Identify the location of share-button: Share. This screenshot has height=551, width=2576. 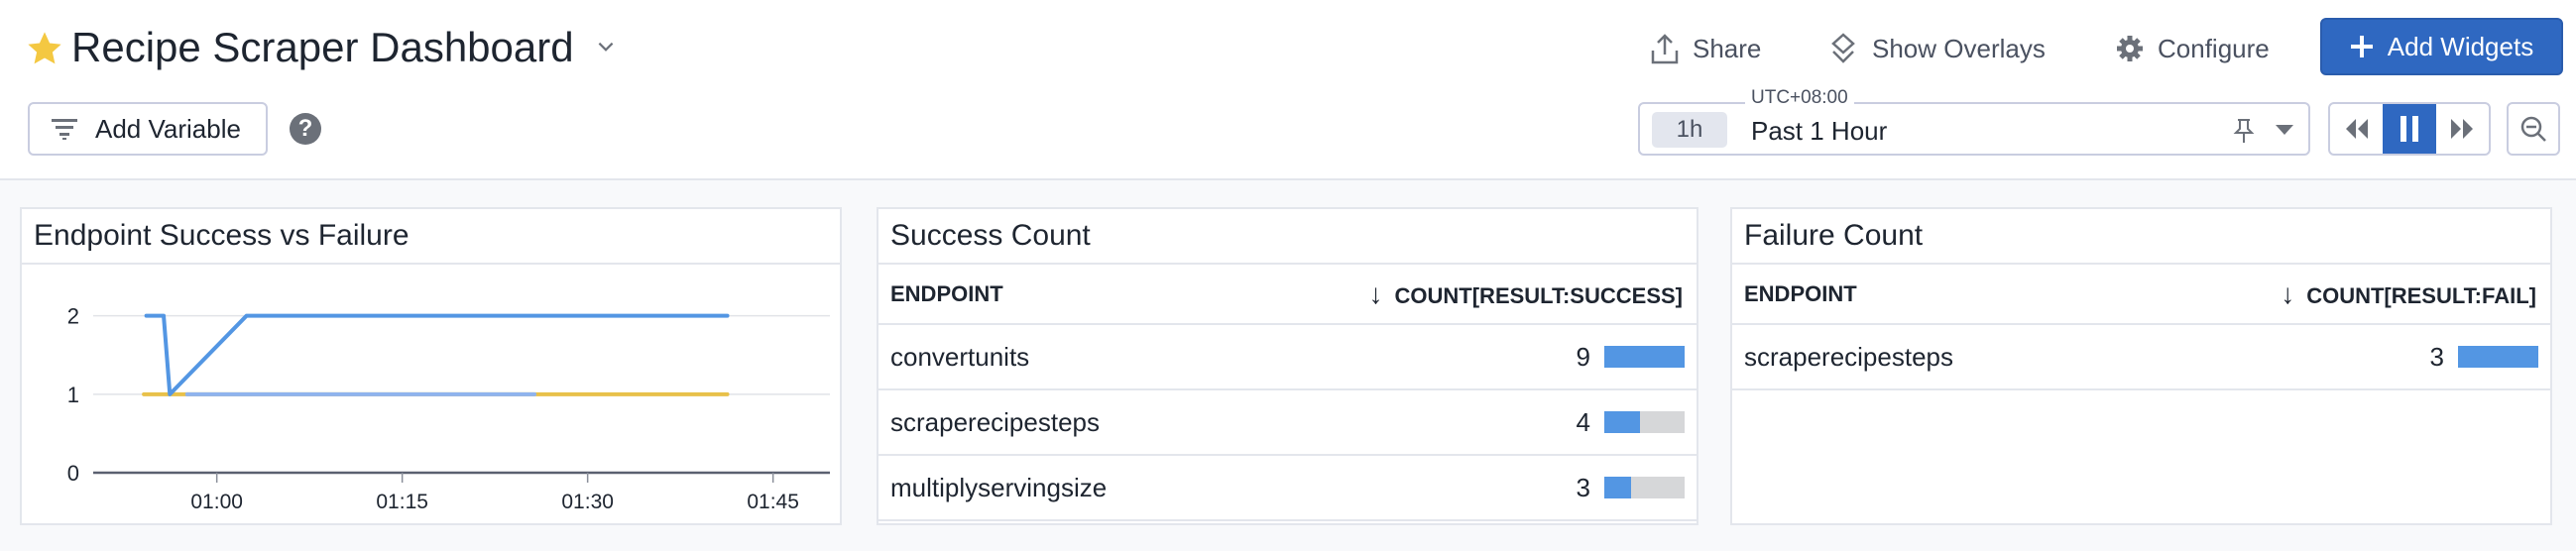
(1706, 48).